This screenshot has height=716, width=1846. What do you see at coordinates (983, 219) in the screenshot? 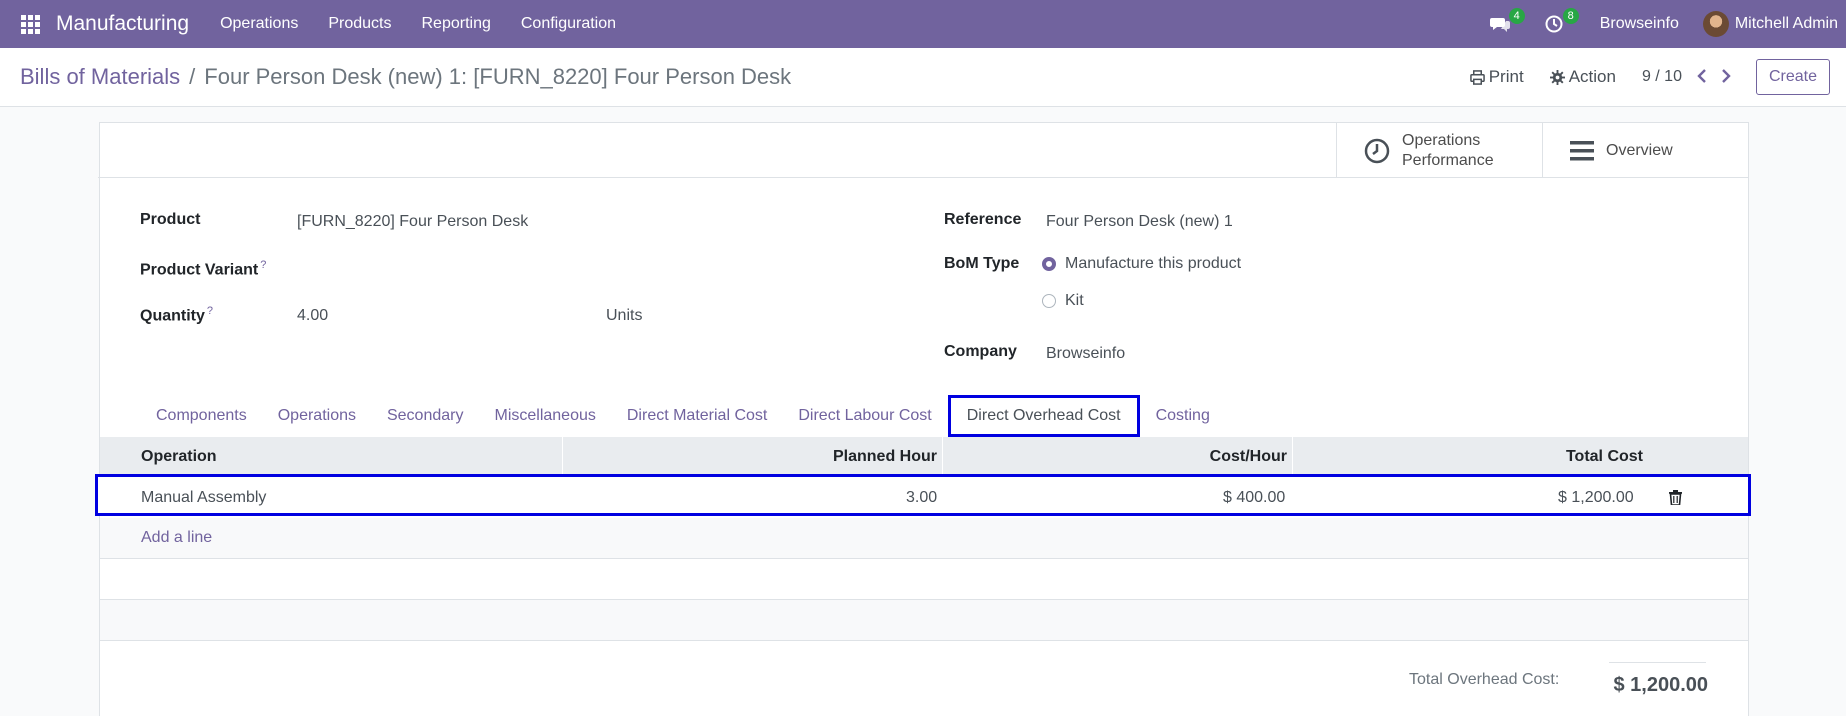
I see `reference-label: Reference` at bounding box center [983, 219].